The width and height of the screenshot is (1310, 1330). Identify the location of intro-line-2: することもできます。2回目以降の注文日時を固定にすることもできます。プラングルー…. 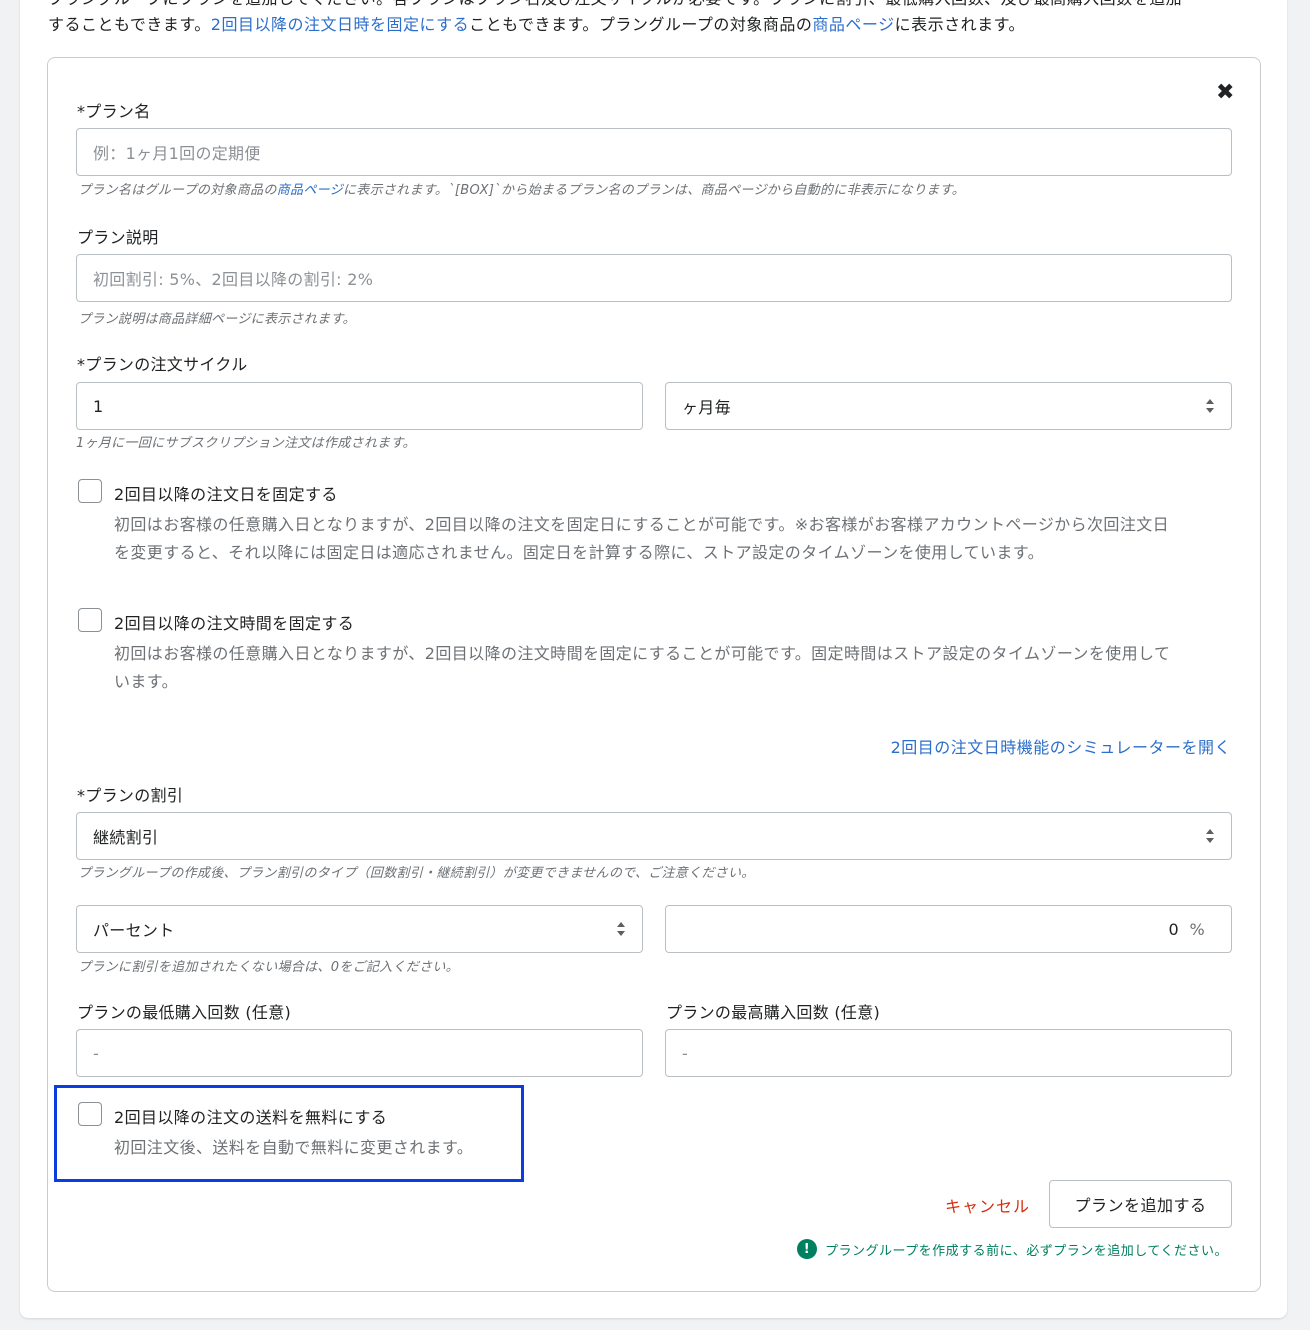
(658, 25).